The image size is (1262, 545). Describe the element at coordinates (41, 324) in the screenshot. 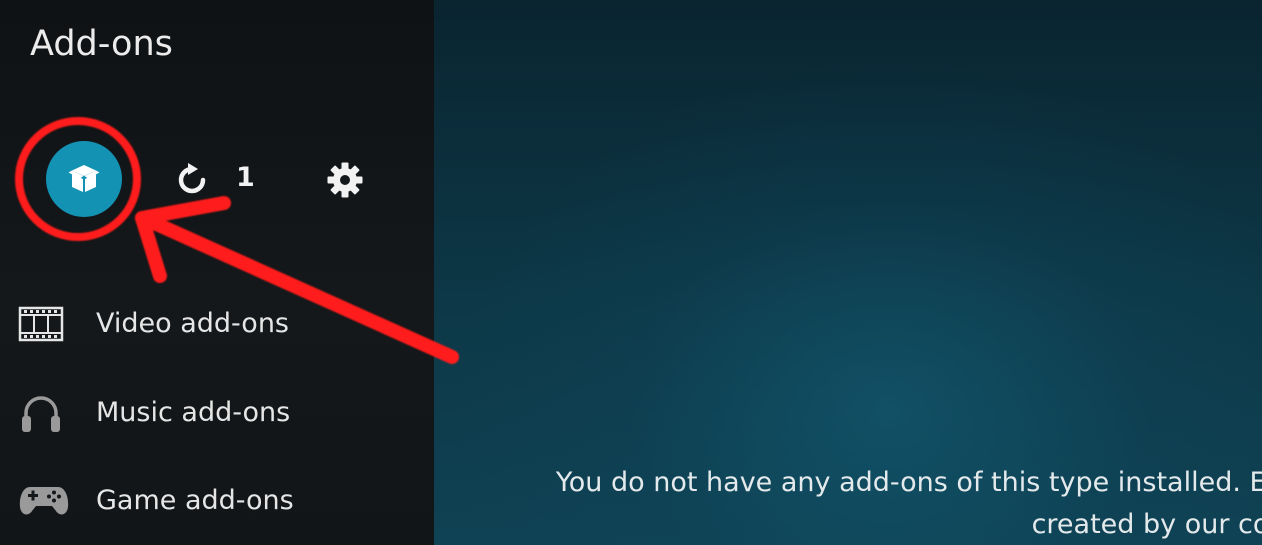

I see `film-strip-icon` at that location.